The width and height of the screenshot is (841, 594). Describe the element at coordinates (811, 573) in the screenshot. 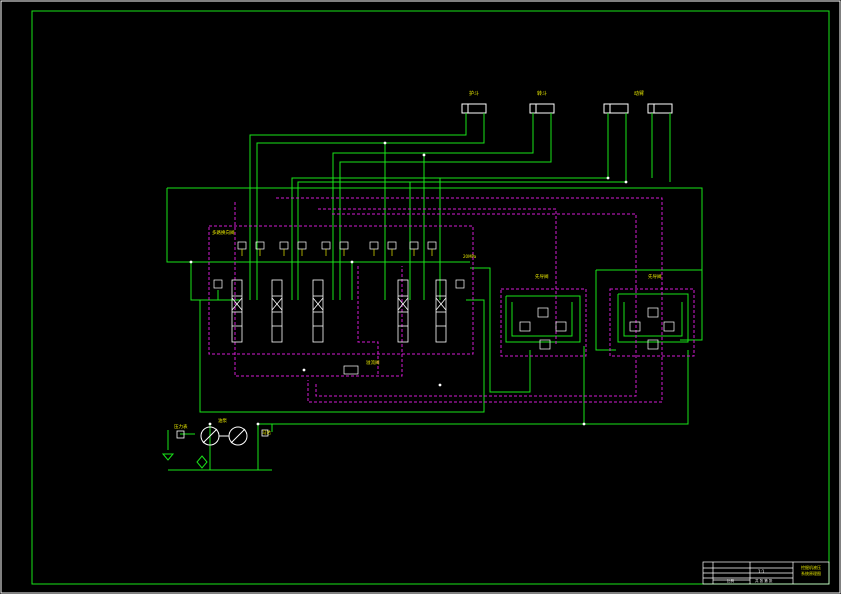

I see `title-row-2: 系统原理图` at that location.